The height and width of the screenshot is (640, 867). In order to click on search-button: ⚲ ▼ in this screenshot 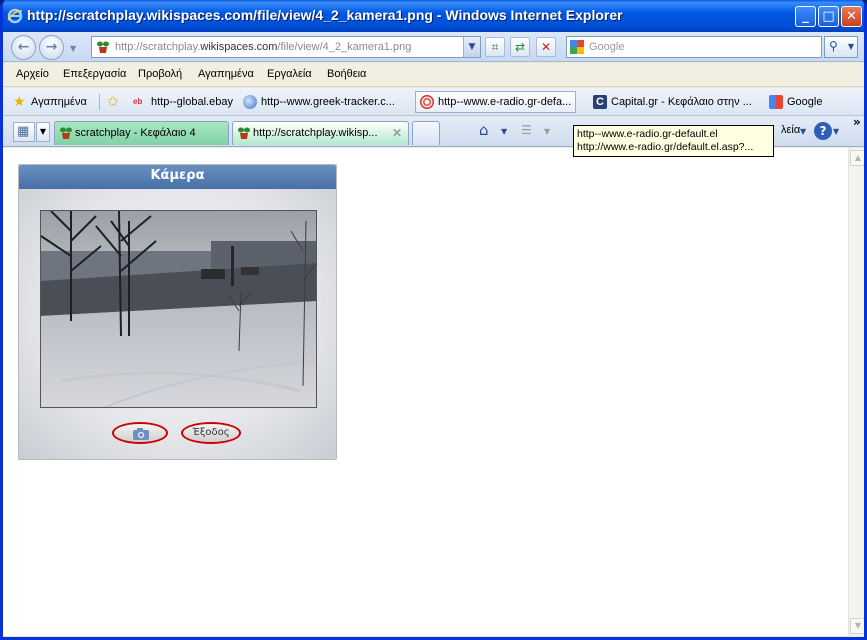, I will do `click(841, 47)`.